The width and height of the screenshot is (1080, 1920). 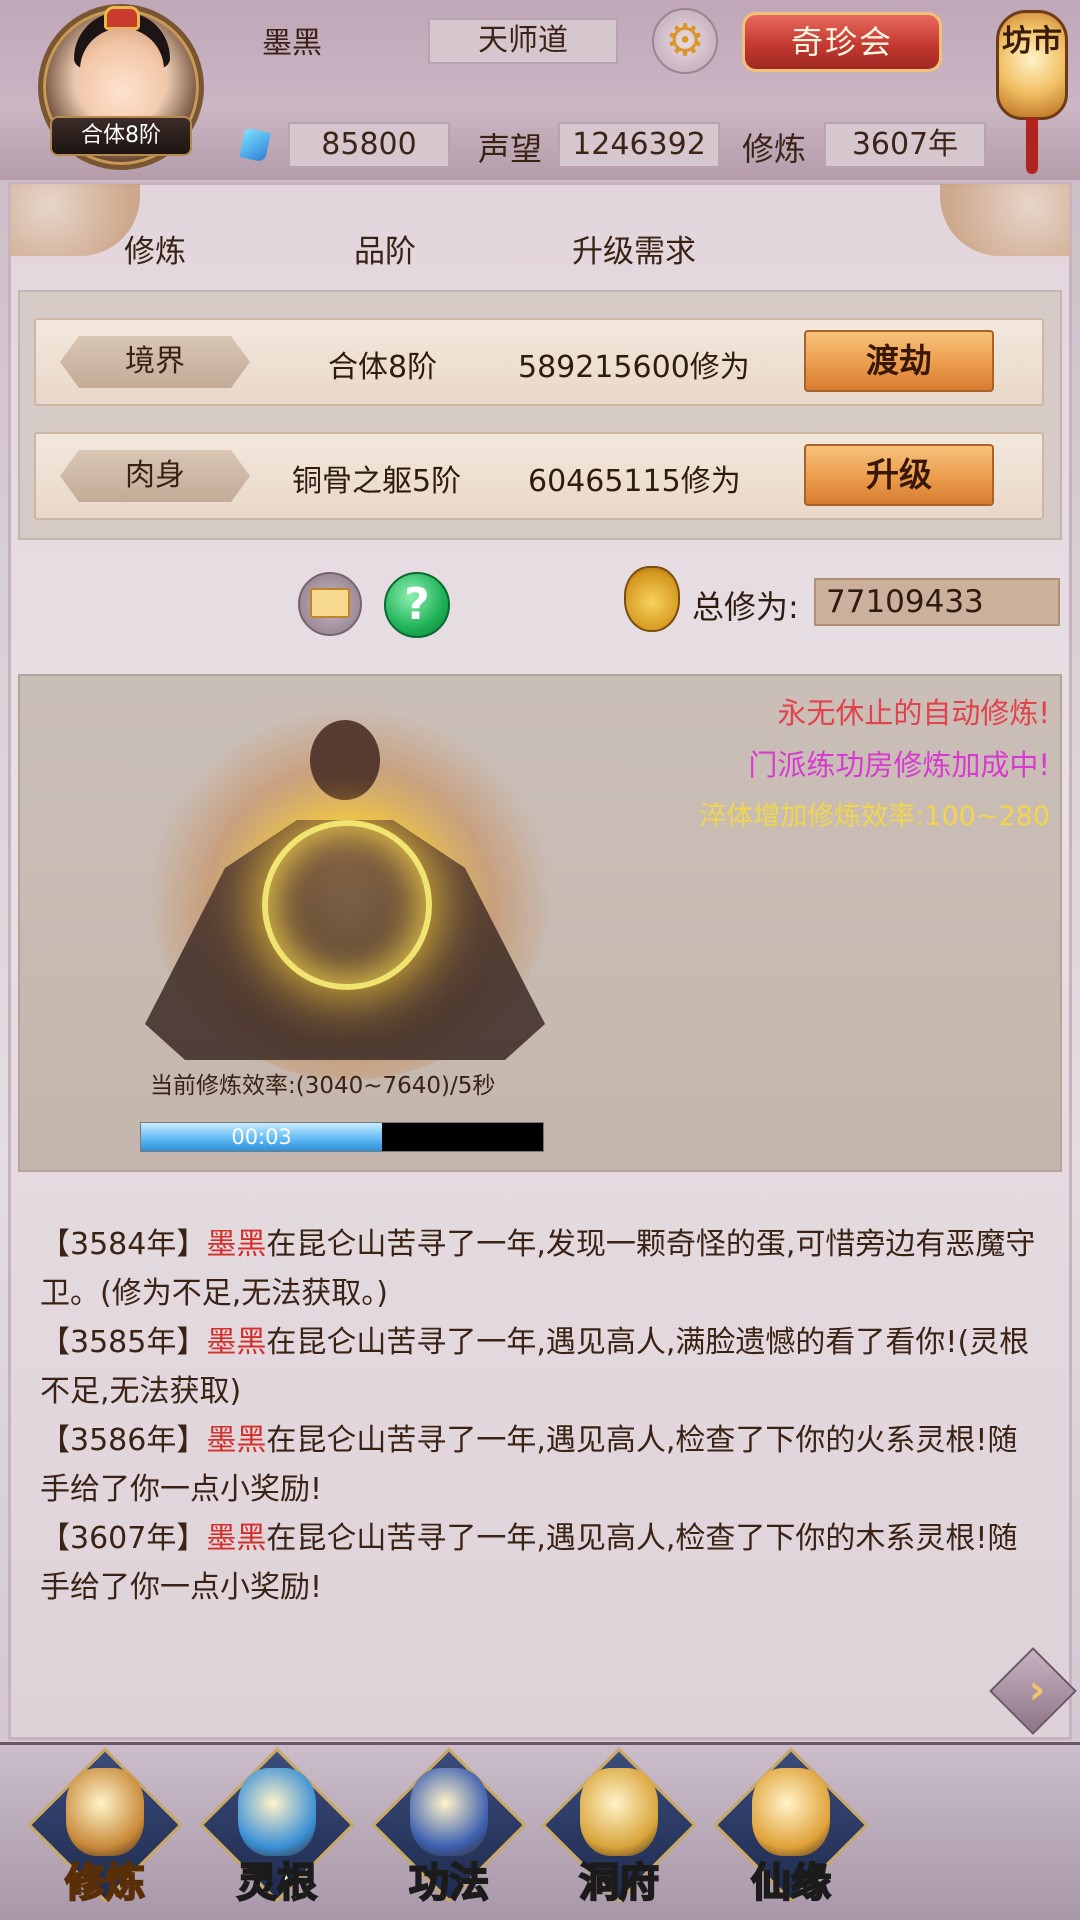 I want to click on total-cultivation-label: 总修为:, so click(x=745, y=607).